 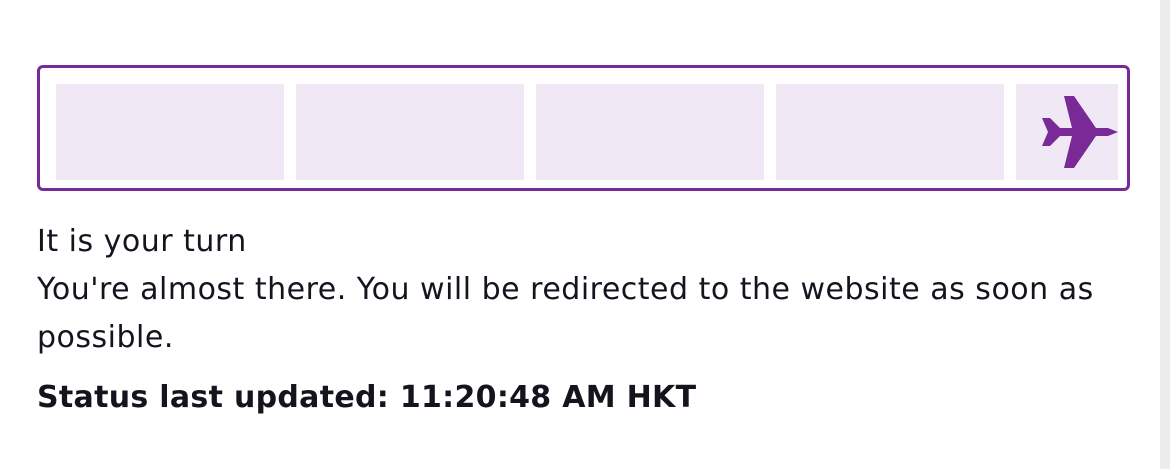 I want to click on airplane-icon, so click(x=1080, y=132).